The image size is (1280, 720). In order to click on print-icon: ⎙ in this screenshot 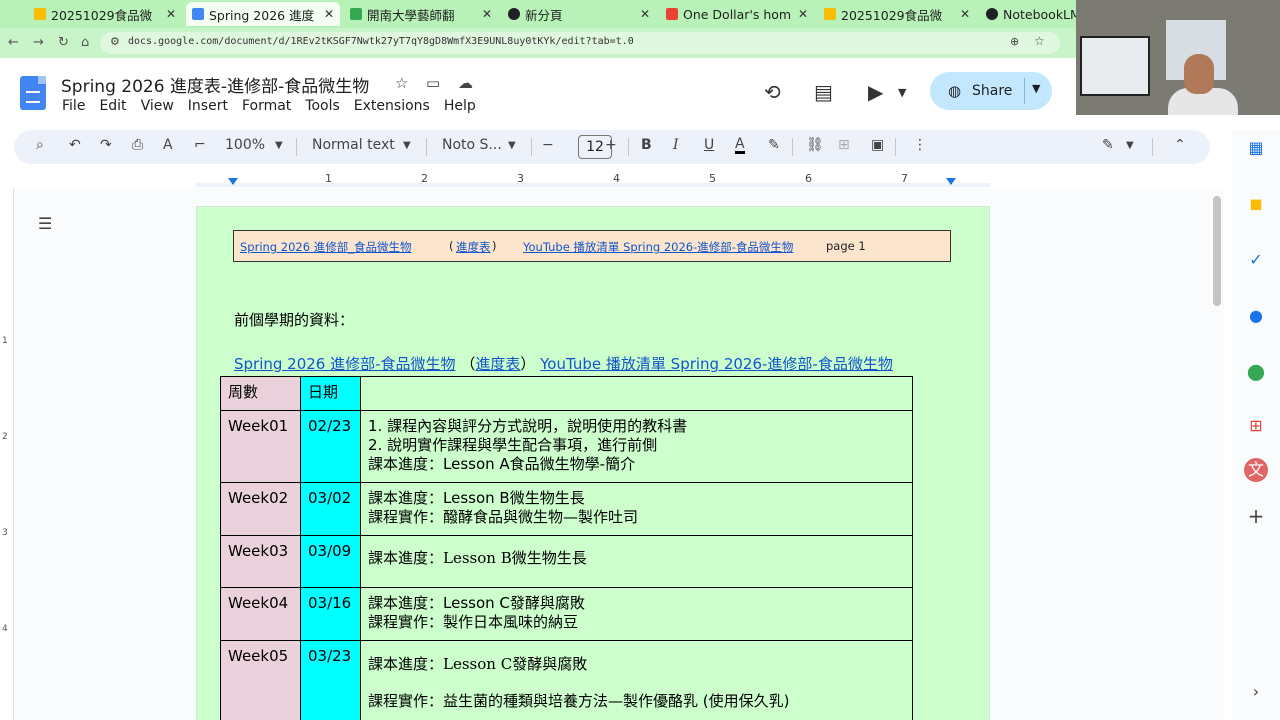, I will do `click(137, 145)`.